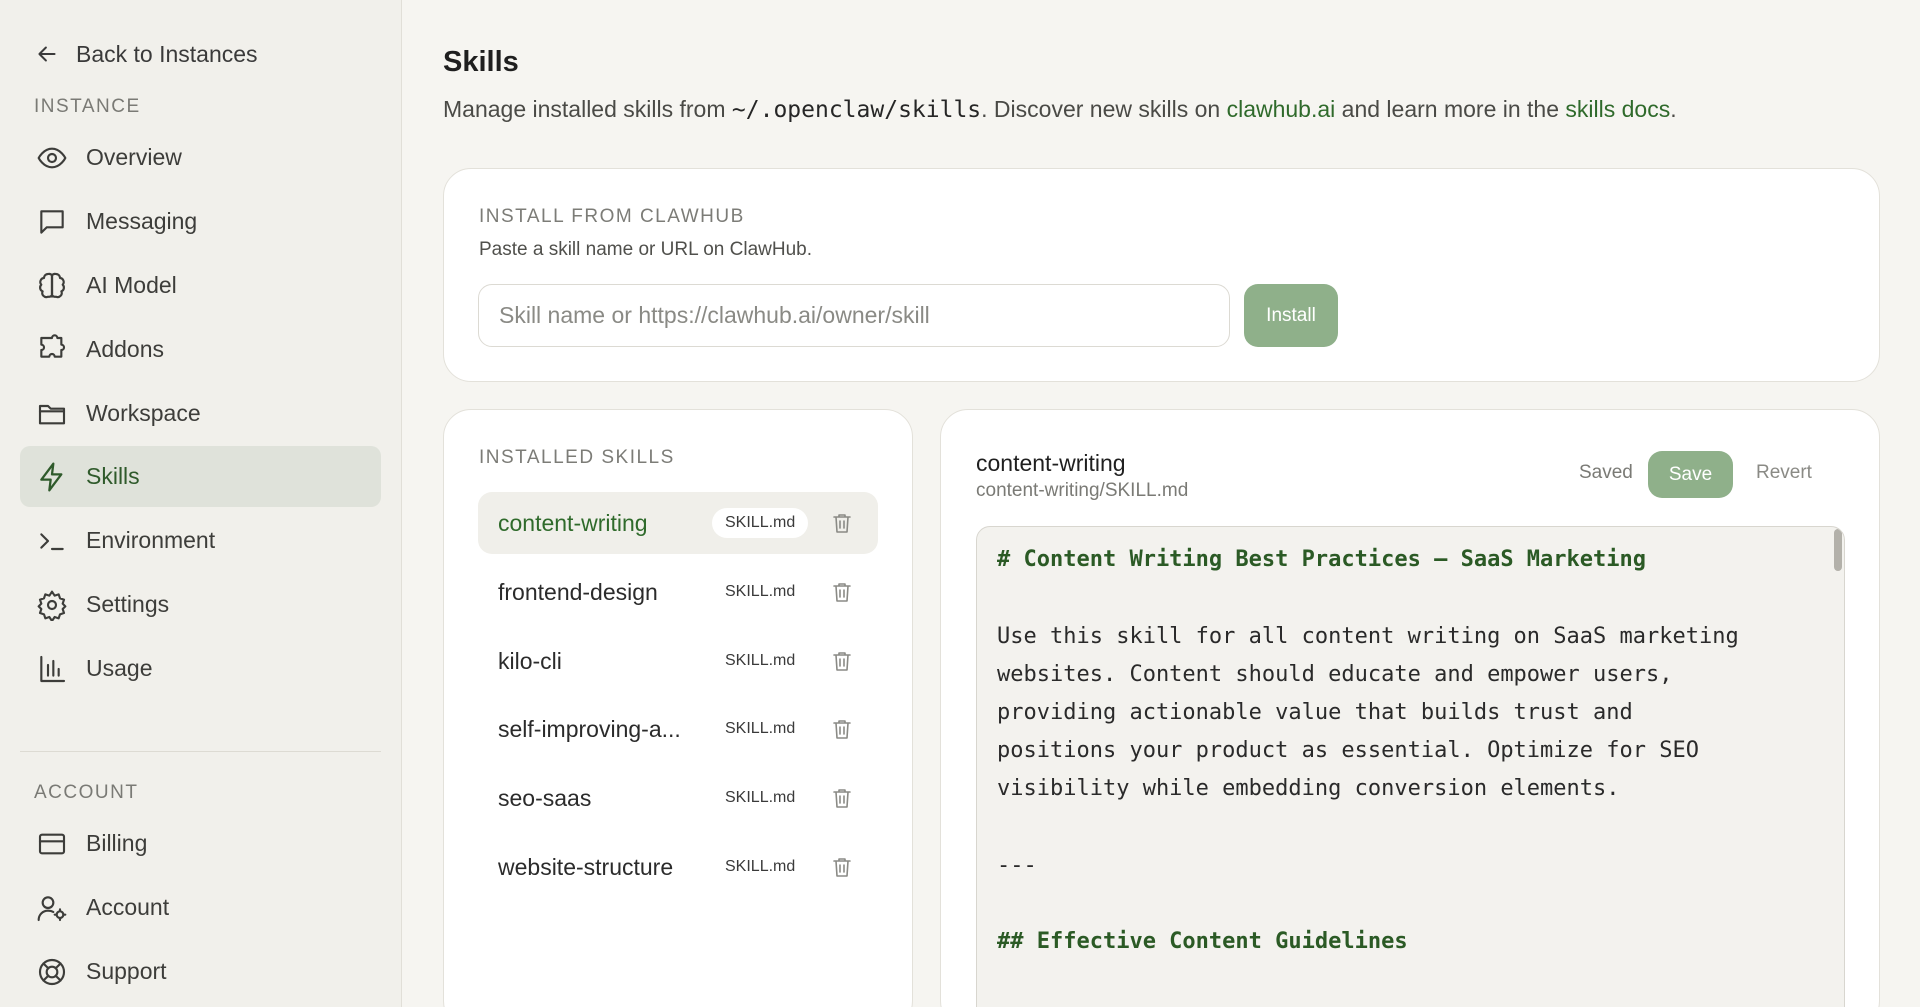 The height and width of the screenshot is (1007, 1920). What do you see at coordinates (52, 414) in the screenshot?
I see `folder-icon` at bounding box center [52, 414].